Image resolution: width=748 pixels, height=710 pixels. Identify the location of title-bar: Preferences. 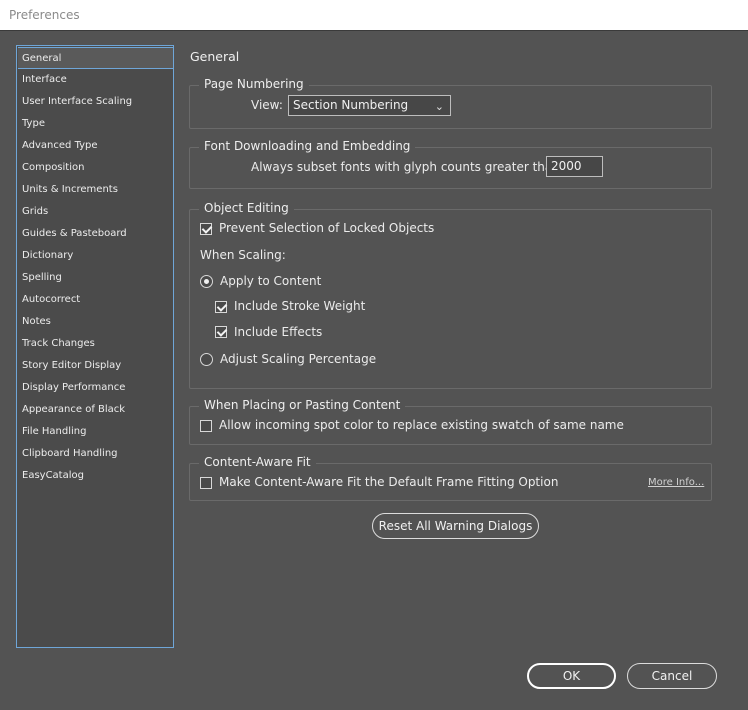
(374, 15).